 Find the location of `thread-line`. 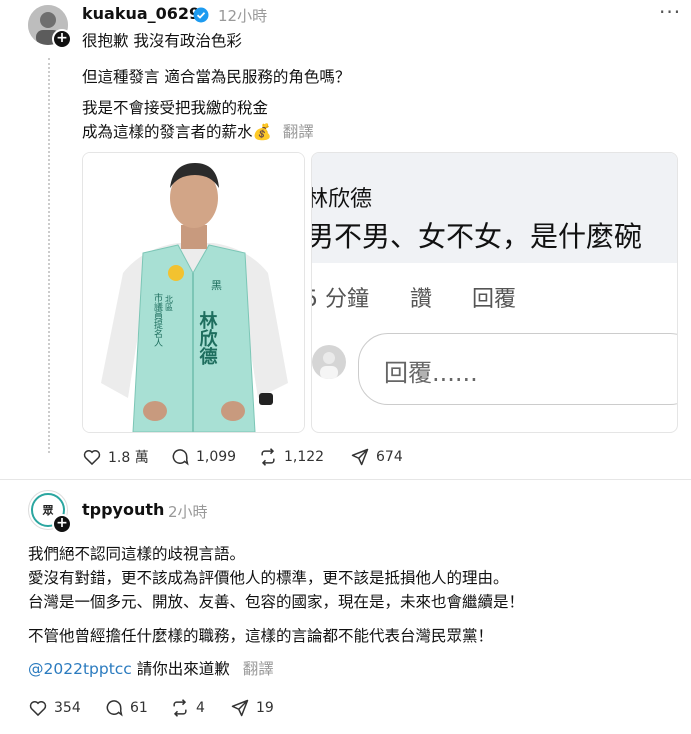

thread-line is located at coordinates (49, 255).